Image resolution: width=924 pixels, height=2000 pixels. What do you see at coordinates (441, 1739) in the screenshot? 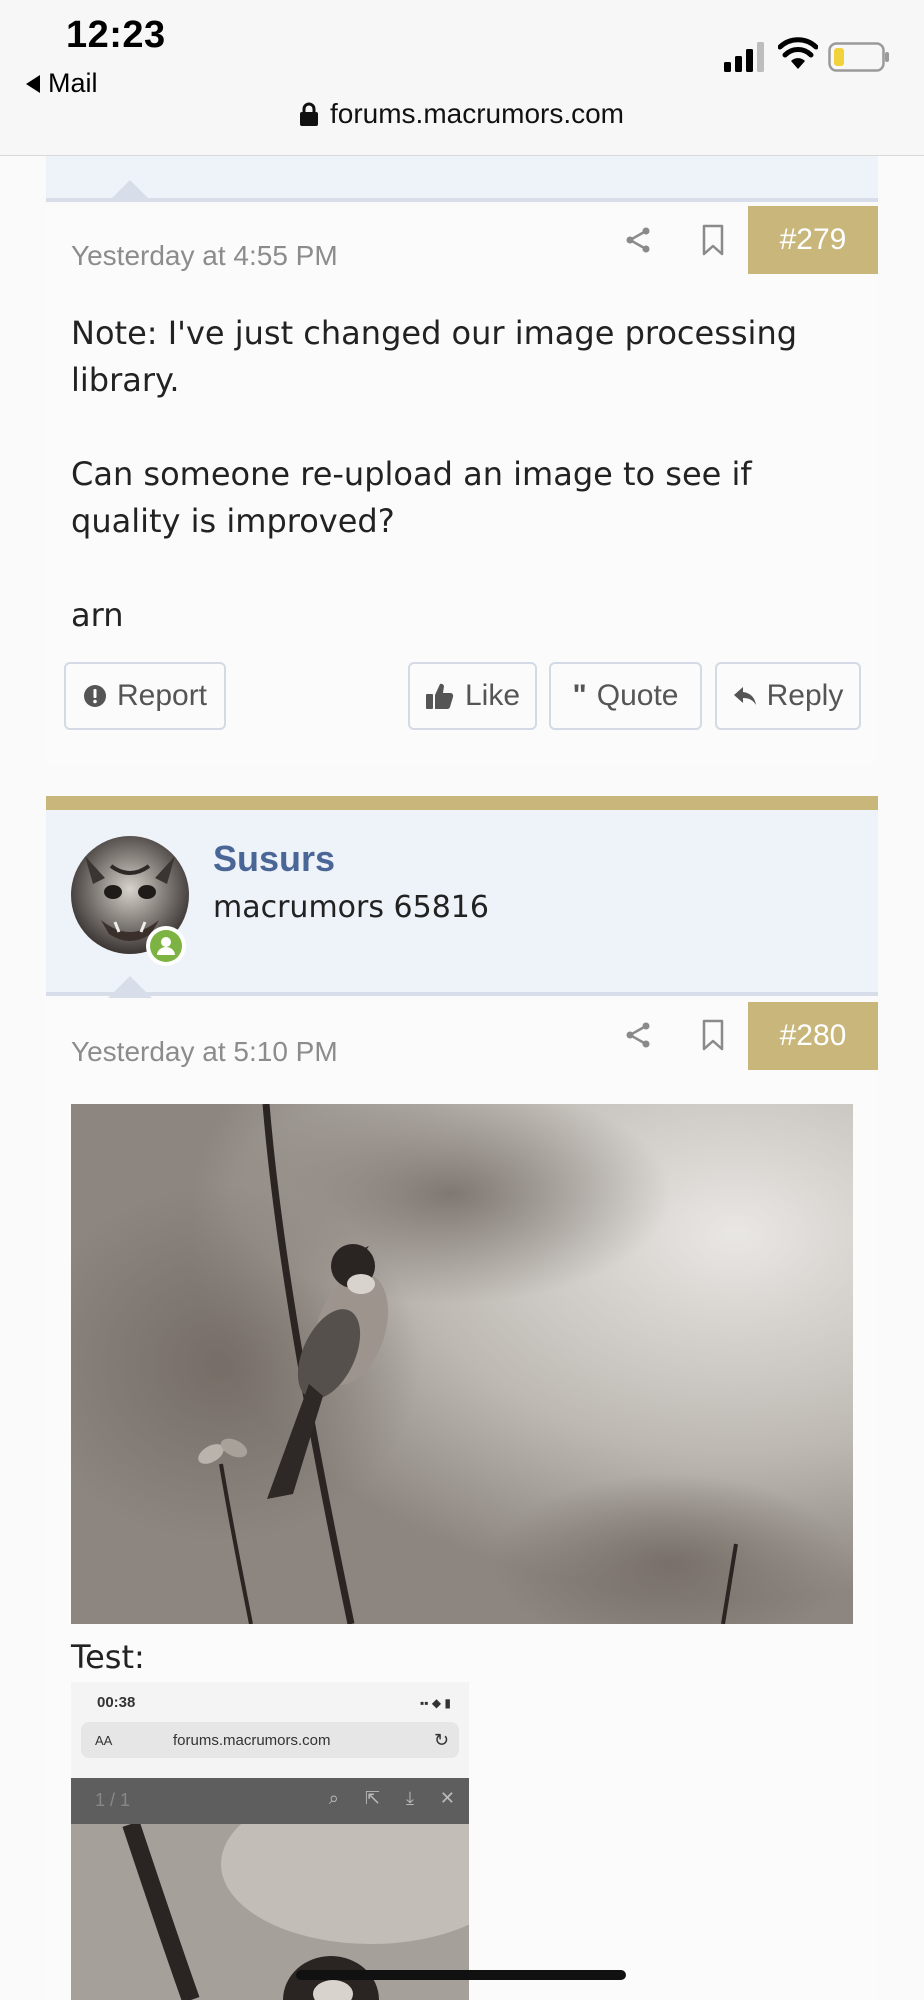
I see `reload-icon: ↻` at bounding box center [441, 1739].